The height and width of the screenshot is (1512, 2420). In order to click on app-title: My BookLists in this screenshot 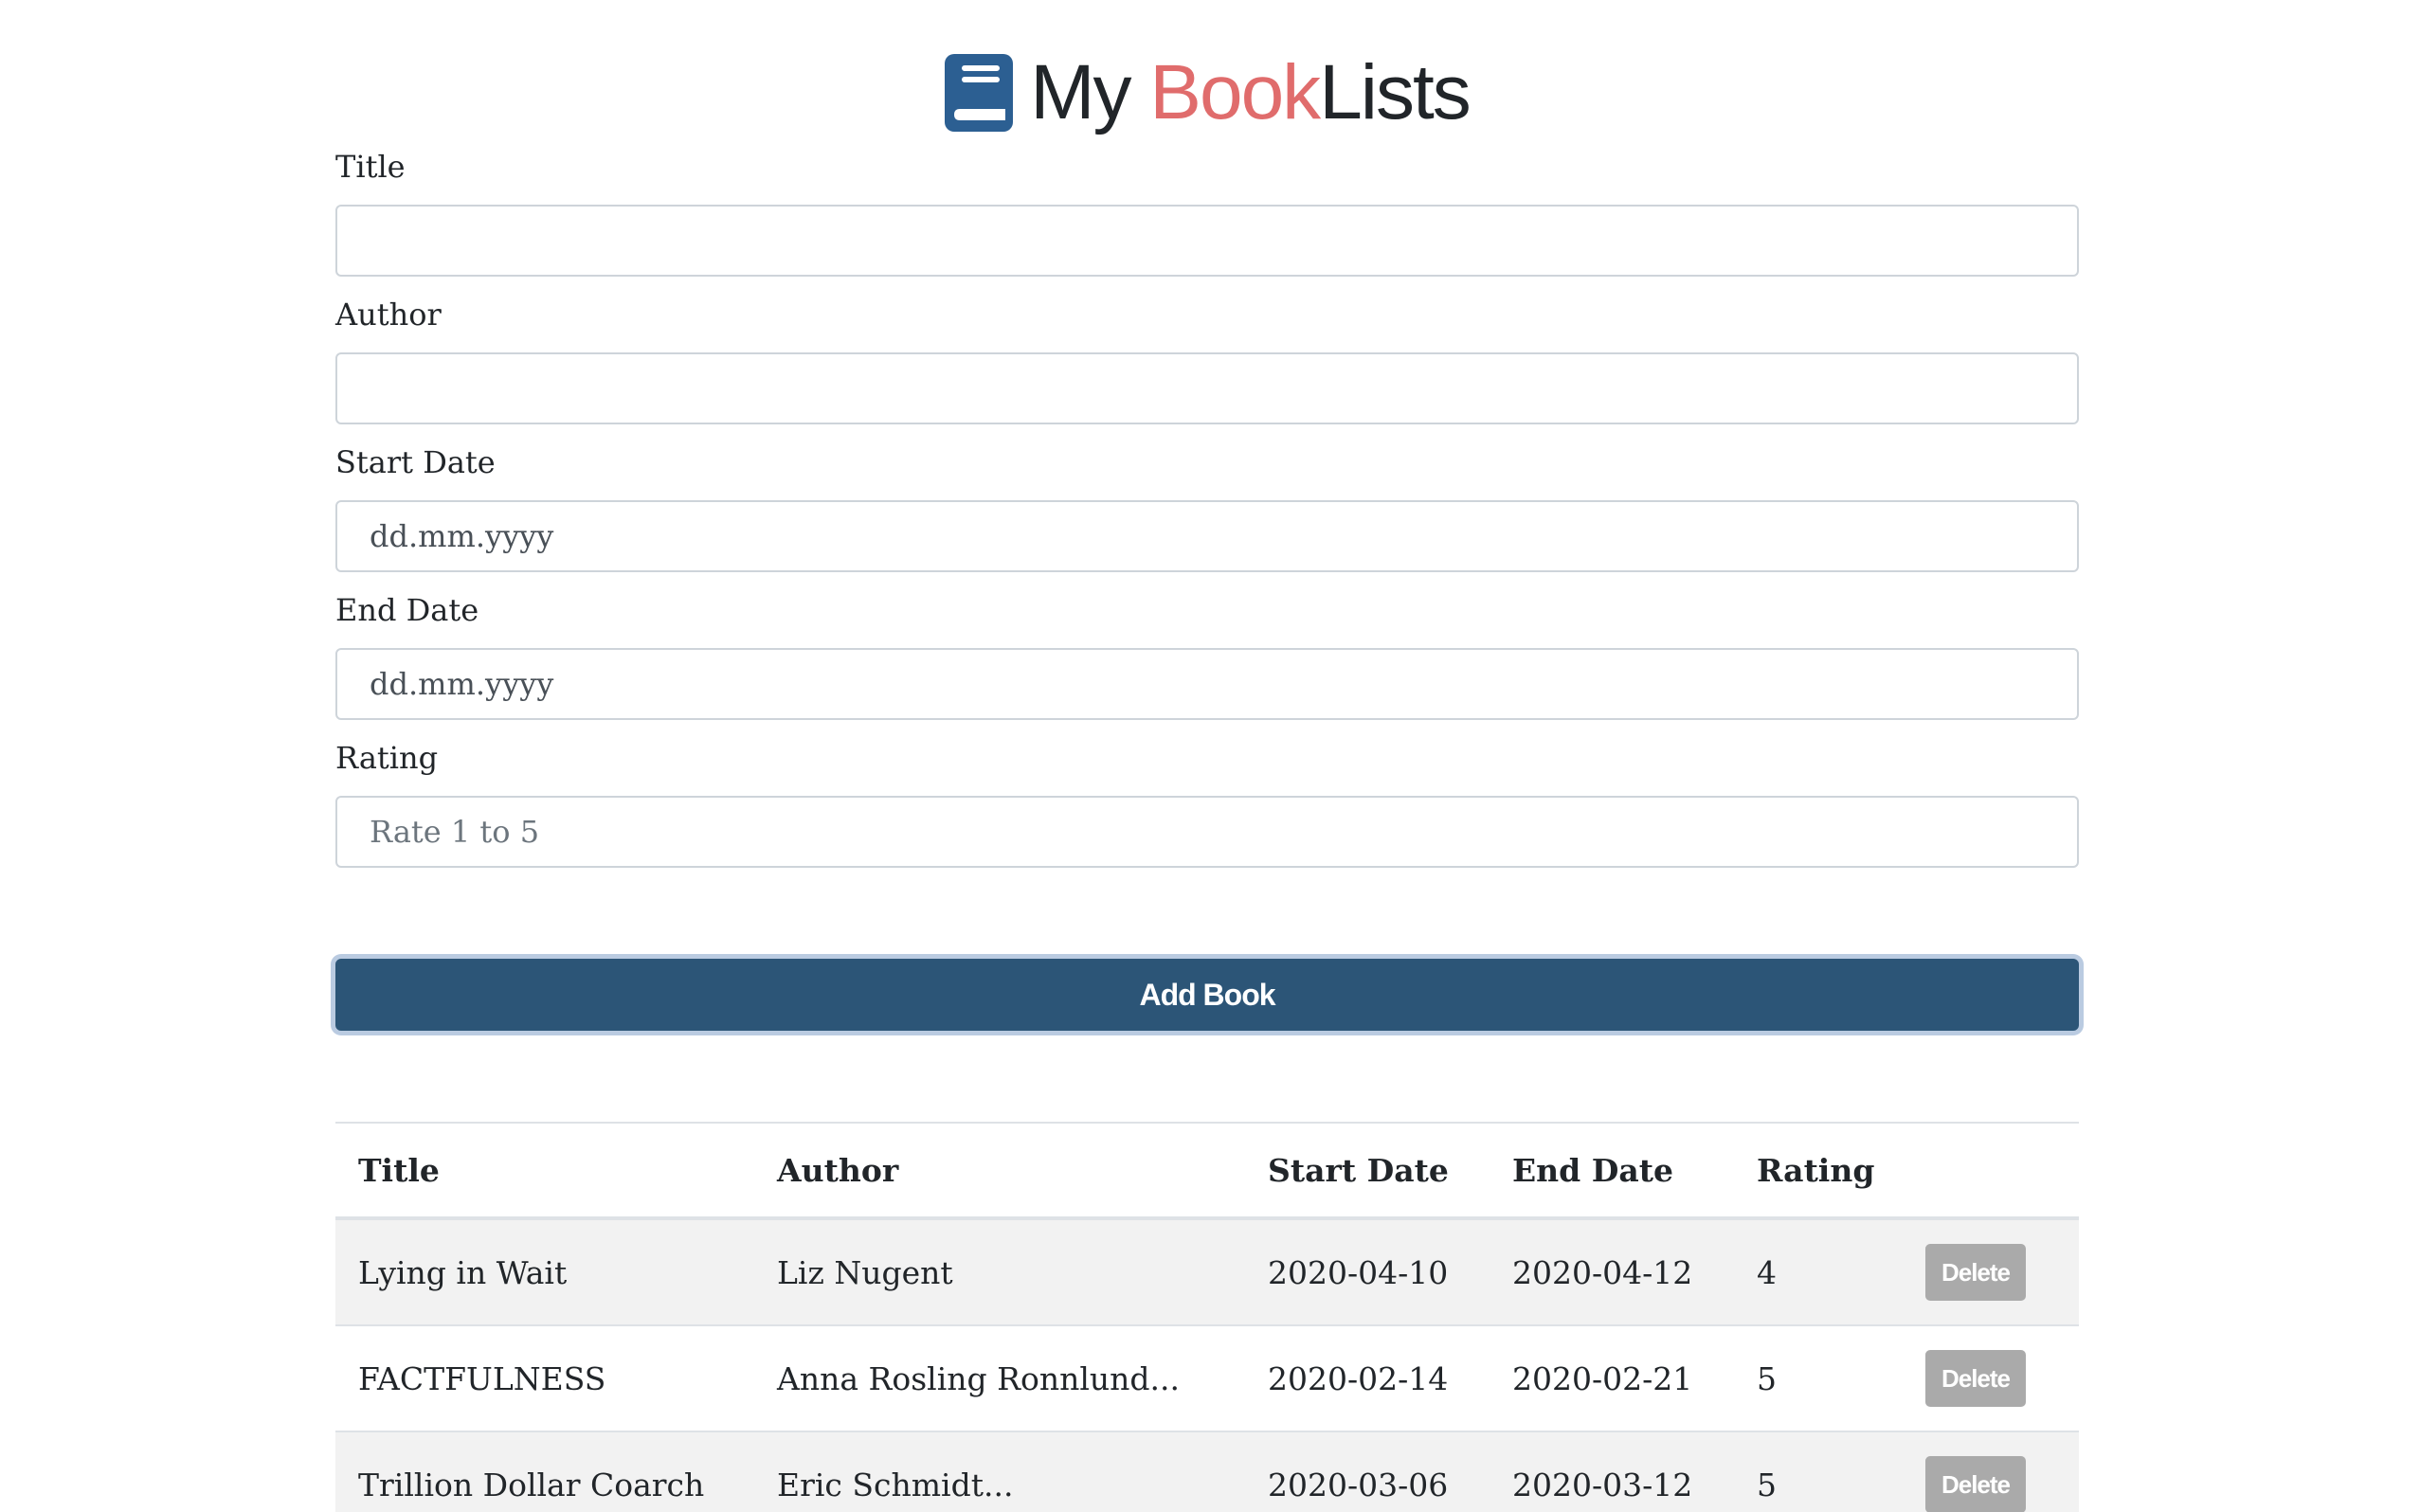, I will do `click(1251, 93)`.